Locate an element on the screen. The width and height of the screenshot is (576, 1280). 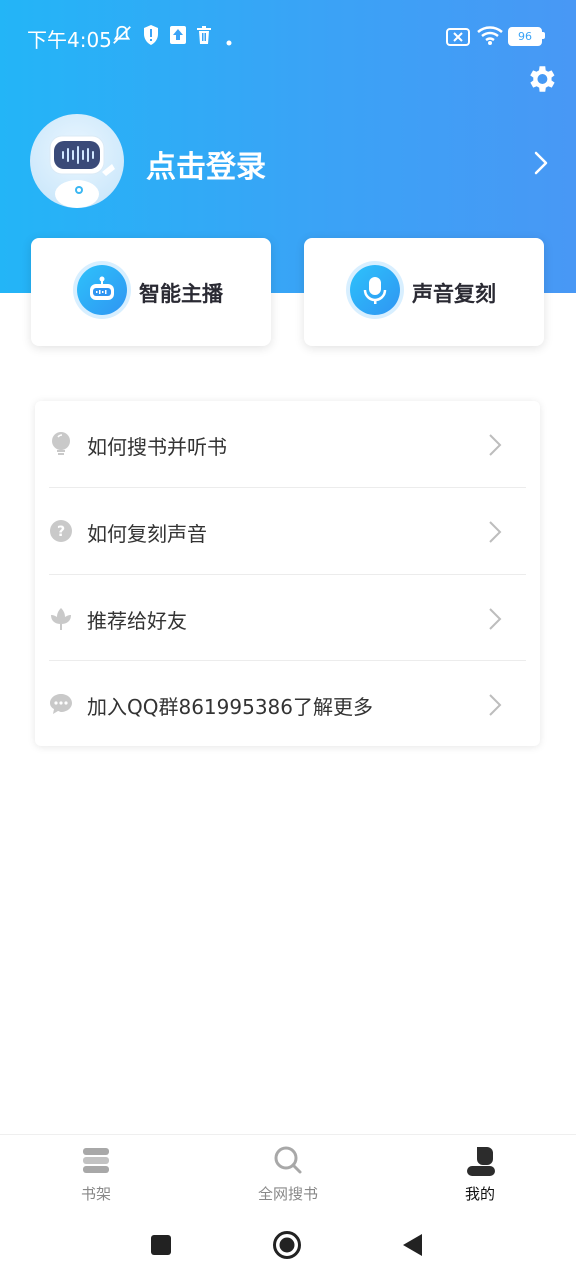
avatar is located at coordinates (77, 161).